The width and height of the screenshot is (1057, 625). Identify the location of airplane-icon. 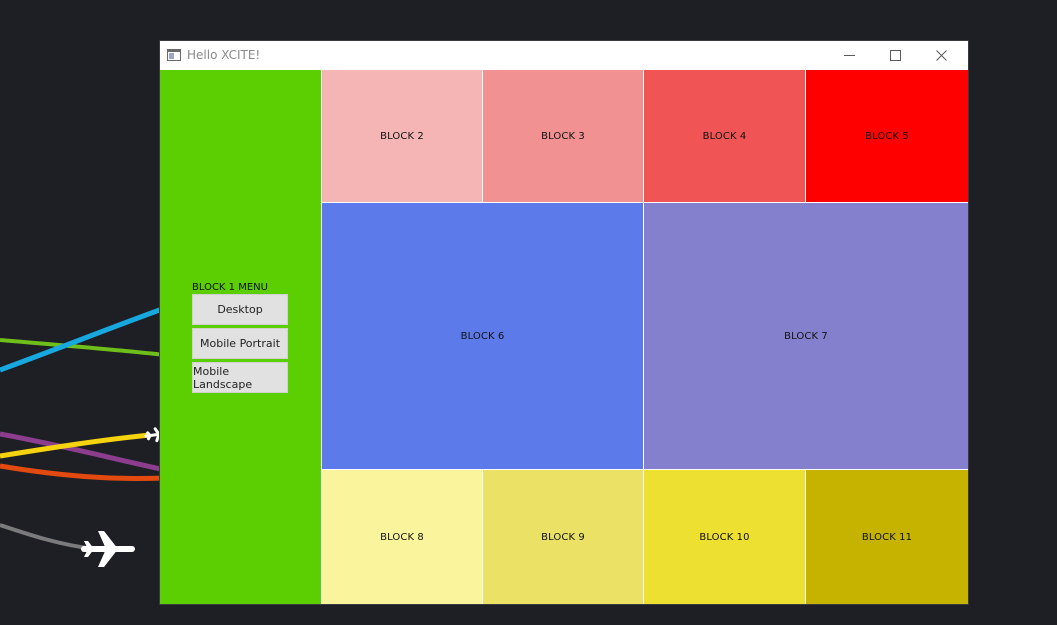
(108, 549).